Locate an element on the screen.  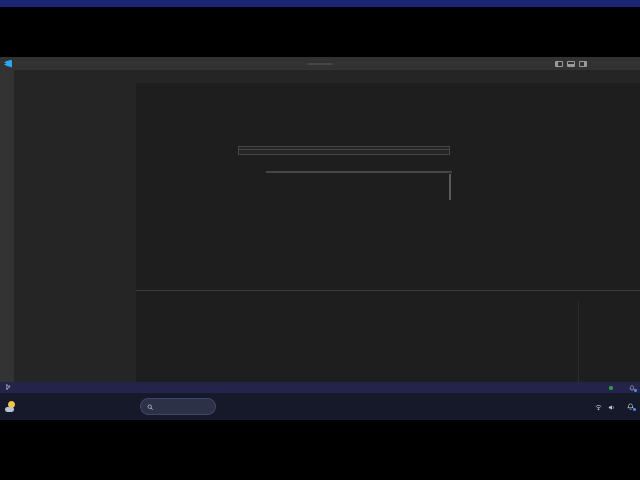
minimap is located at coordinates (633, 191).